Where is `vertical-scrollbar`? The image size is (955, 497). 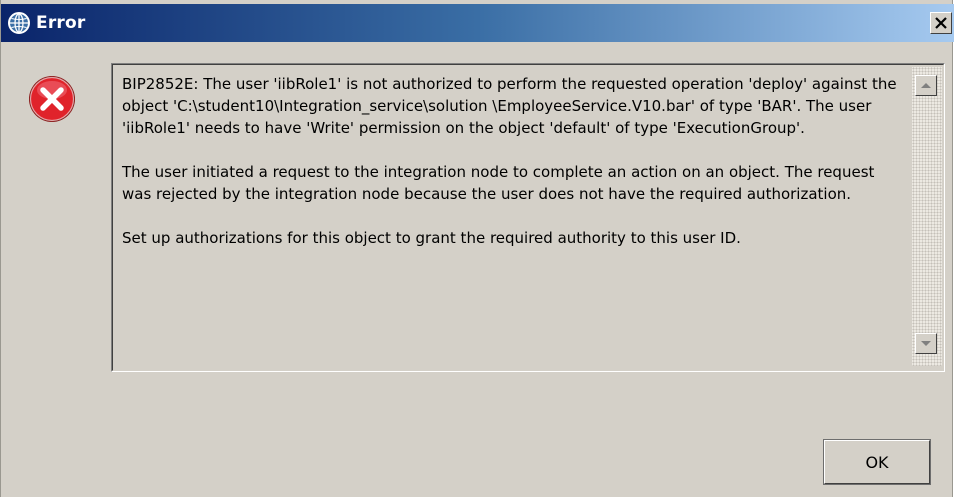
vertical-scrollbar is located at coordinates (927, 216).